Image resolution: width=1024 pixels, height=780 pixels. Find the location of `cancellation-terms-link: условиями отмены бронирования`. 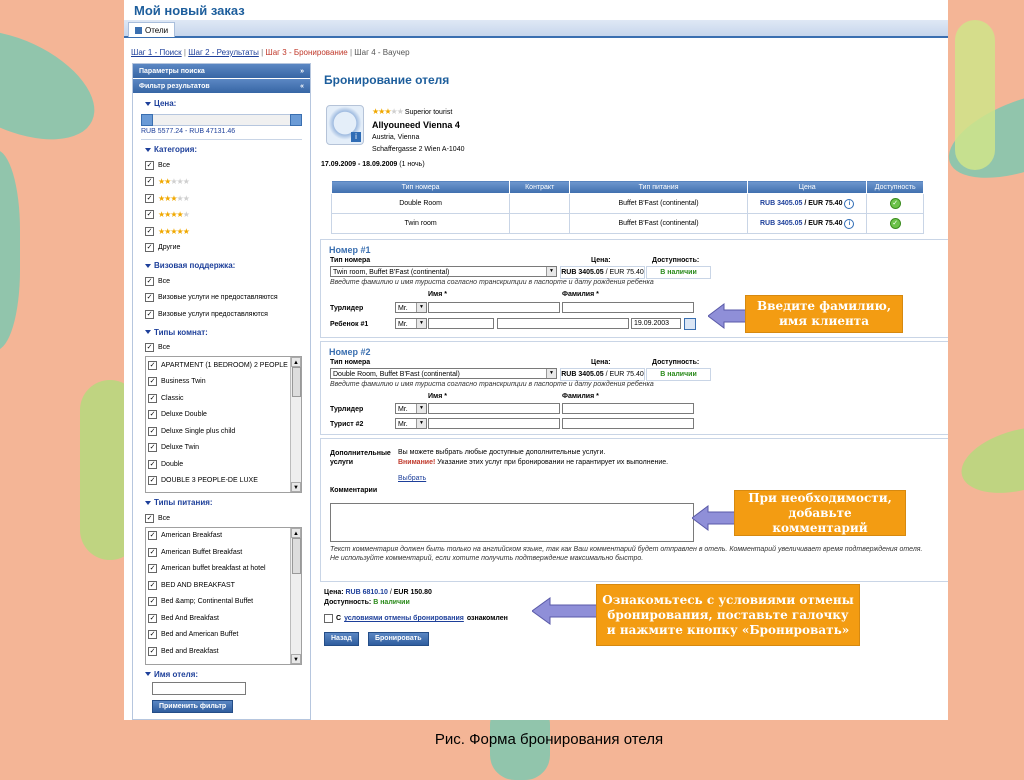

cancellation-terms-link: условиями отмены бронирования is located at coordinates (404, 618).